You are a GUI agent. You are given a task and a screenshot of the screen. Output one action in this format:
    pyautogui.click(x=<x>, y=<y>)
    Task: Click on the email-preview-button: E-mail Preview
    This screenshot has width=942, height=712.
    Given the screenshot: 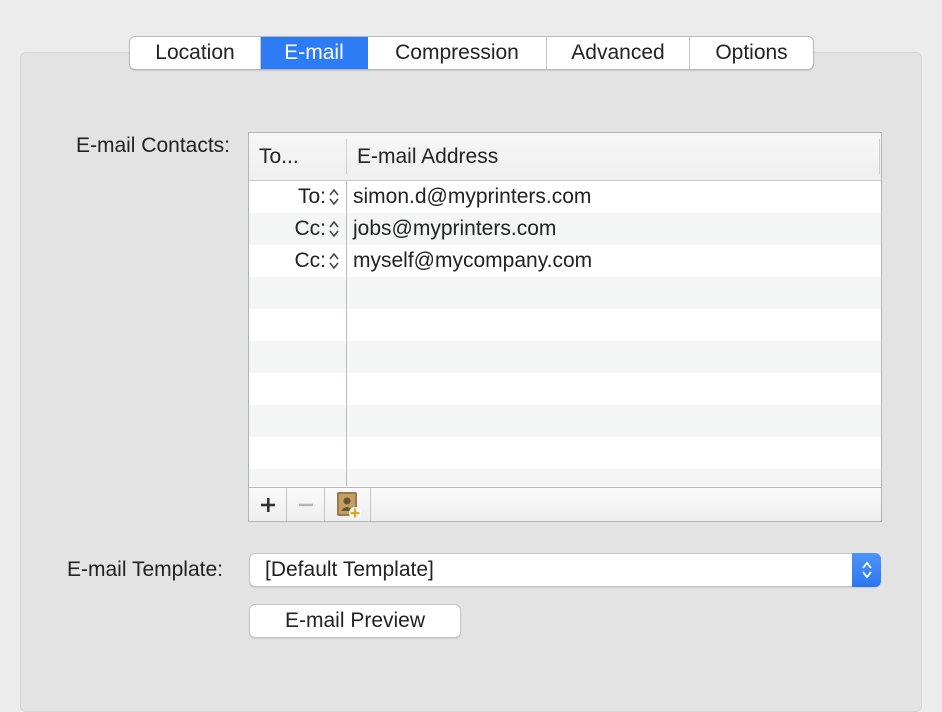 What is the action you would take?
    pyautogui.click(x=355, y=621)
    